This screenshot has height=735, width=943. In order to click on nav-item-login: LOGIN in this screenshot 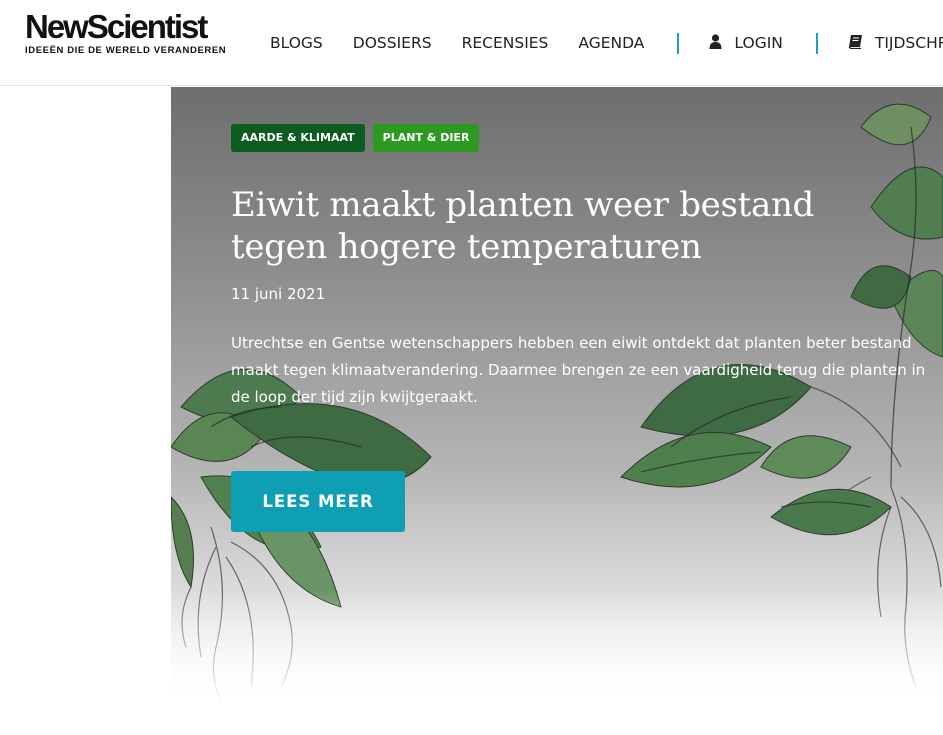, I will do `click(746, 43)`.